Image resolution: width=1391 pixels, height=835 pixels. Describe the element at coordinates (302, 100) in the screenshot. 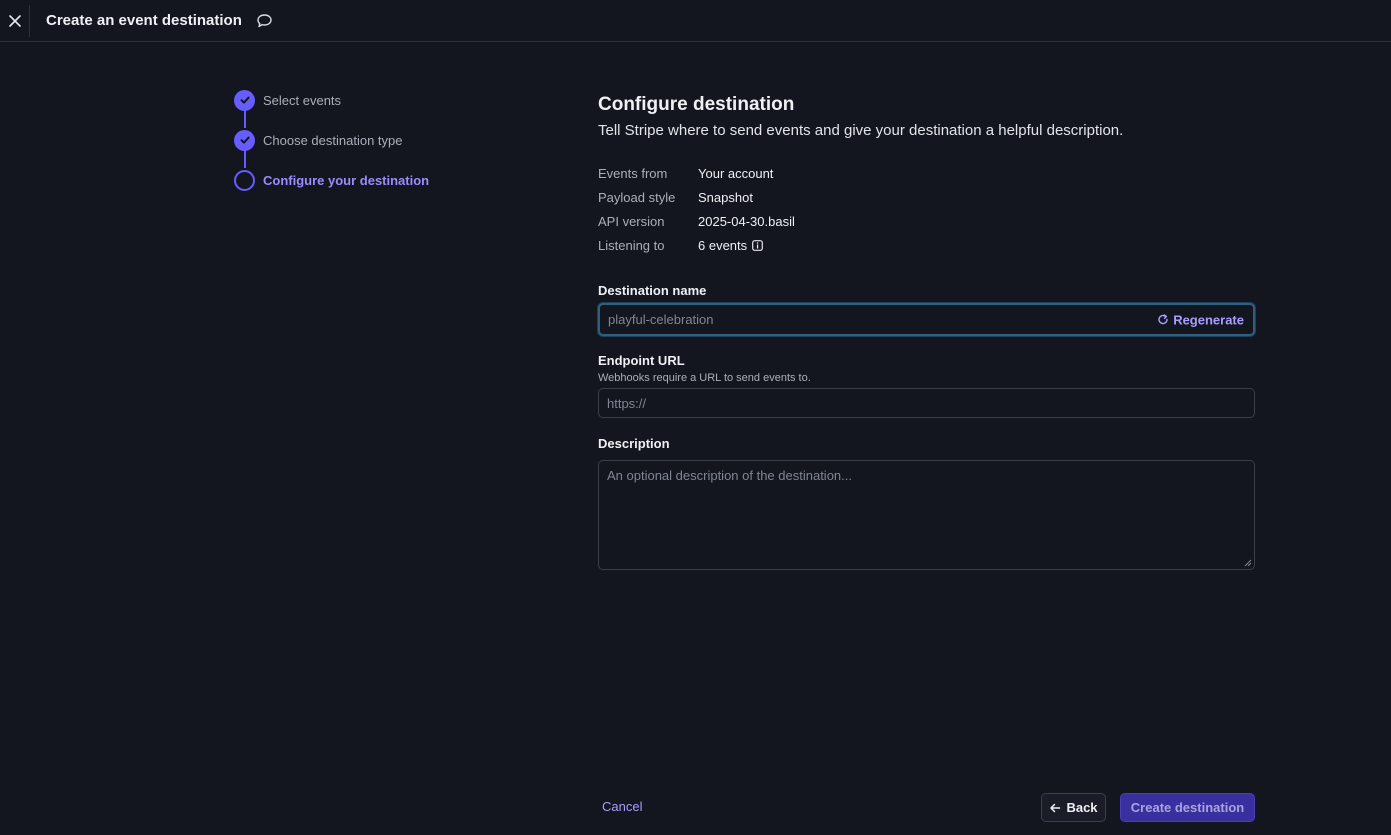

I see `step-label: Select events` at that location.